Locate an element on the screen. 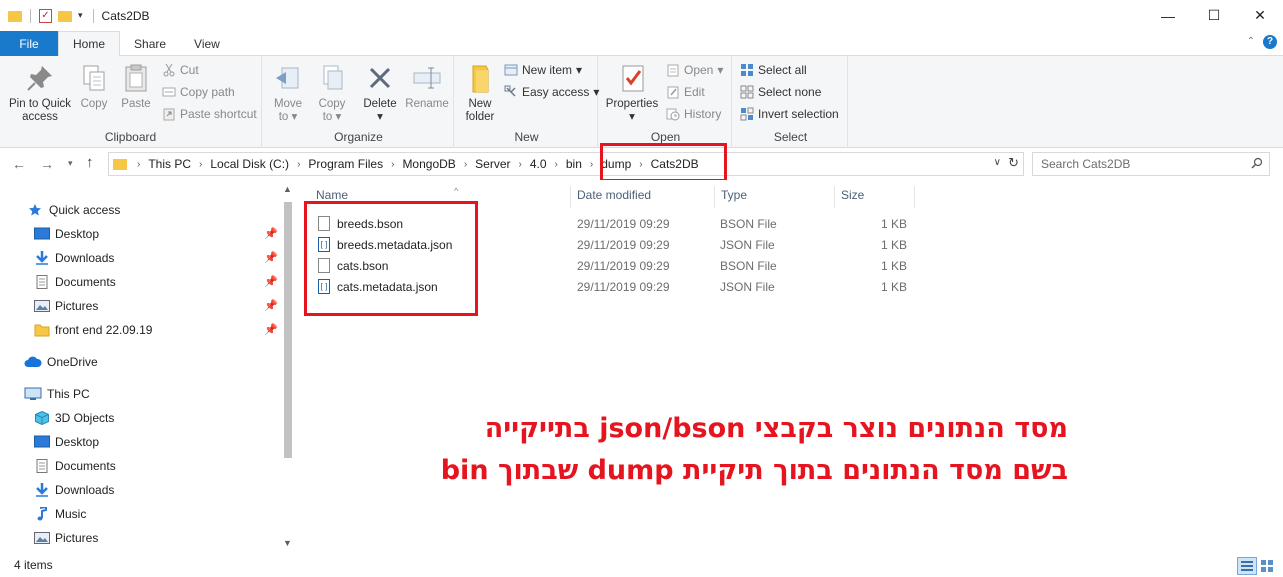  navigation-scrollbar: ▲ ▼ is located at coordinates (288, 367).